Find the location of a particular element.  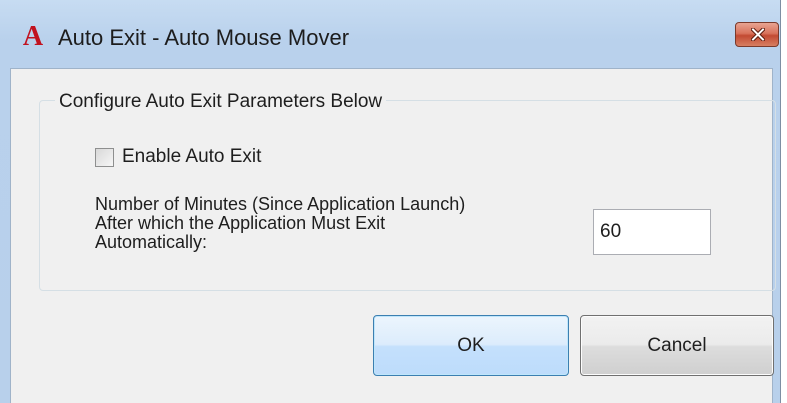

autocad-a-icon: A is located at coordinates (33, 36).